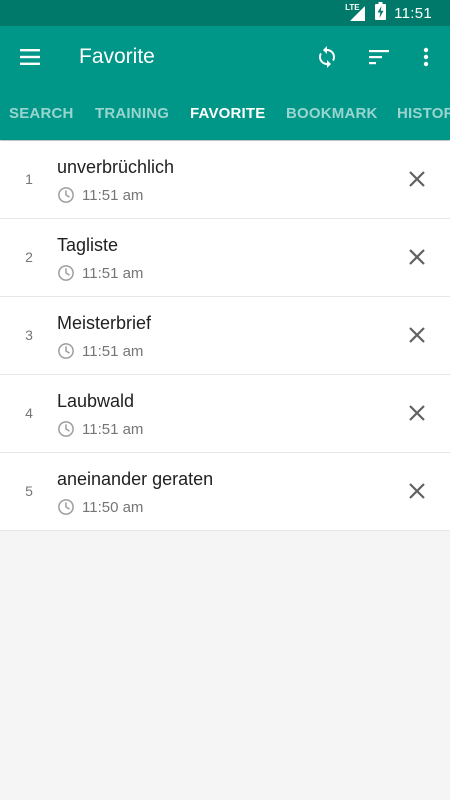  What do you see at coordinates (113, 507) in the screenshot?
I see `item-time: 11:50 am` at bounding box center [113, 507].